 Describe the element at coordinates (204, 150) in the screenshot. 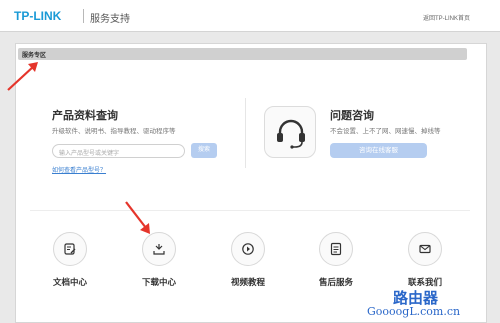

I see `search-button: 搜索` at that location.